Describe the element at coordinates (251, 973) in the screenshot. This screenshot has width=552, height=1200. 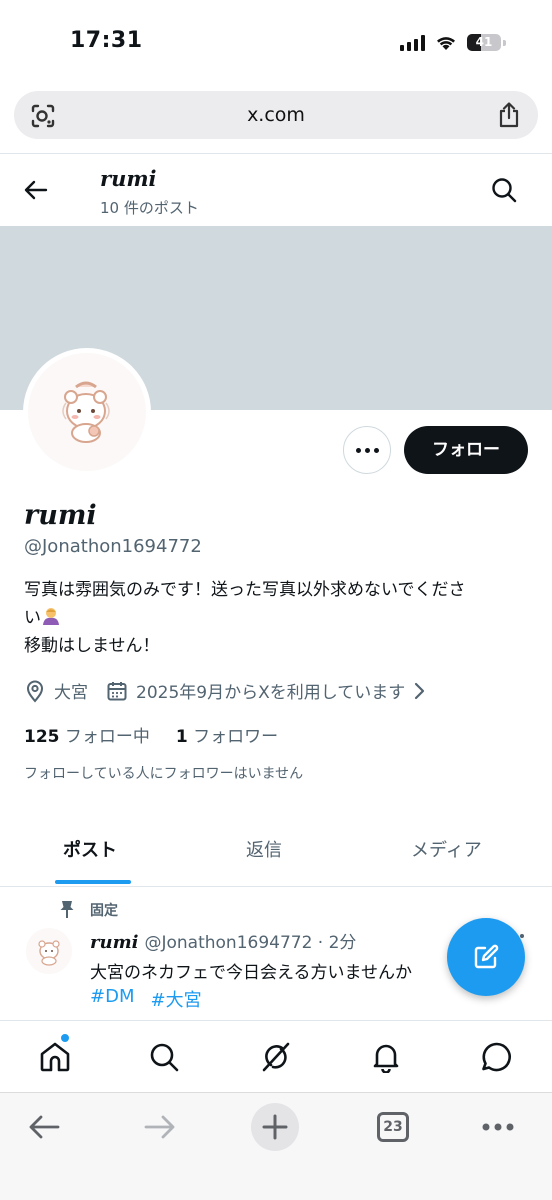
I see `post-text: 大宮のネカフェで今日会える方いませんか` at that location.